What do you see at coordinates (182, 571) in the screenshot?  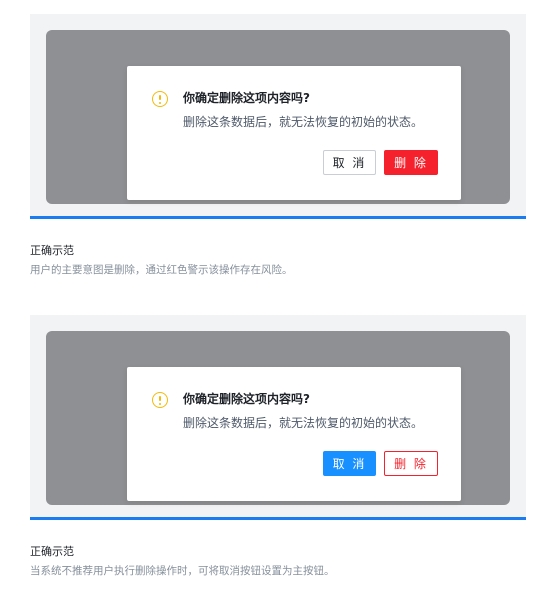 I see `caption-description: 当系统不推荐用户执行删除操作时，可将取消按钮设置为主按钮。` at bounding box center [182, 571].